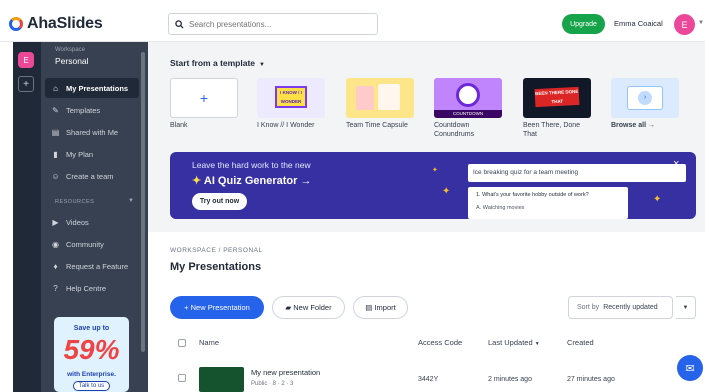 The image size is (705, 392). I want to click on ai-prompt-field: Ice breaking quiz for a team meeting, so click(577, 173).